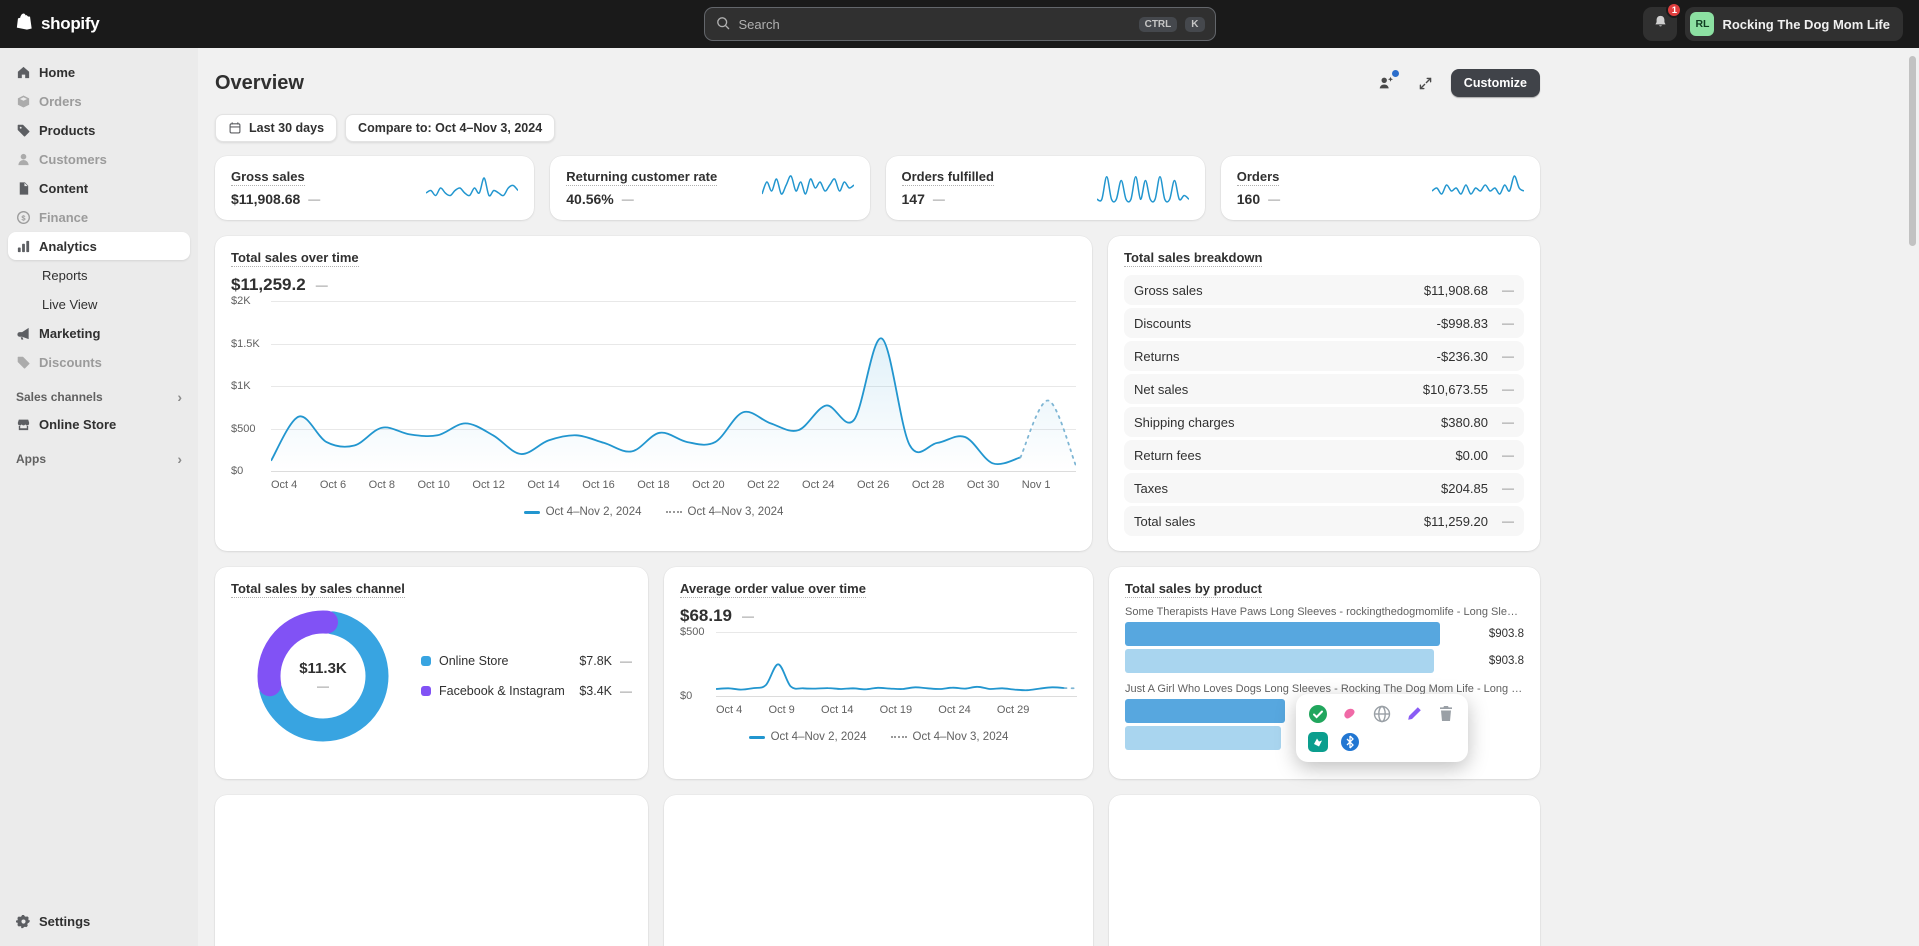  Describe the element at coordinates (947, 177) in the screenshot. I see `kpi-title-link: Orders fulfilled` at that location.